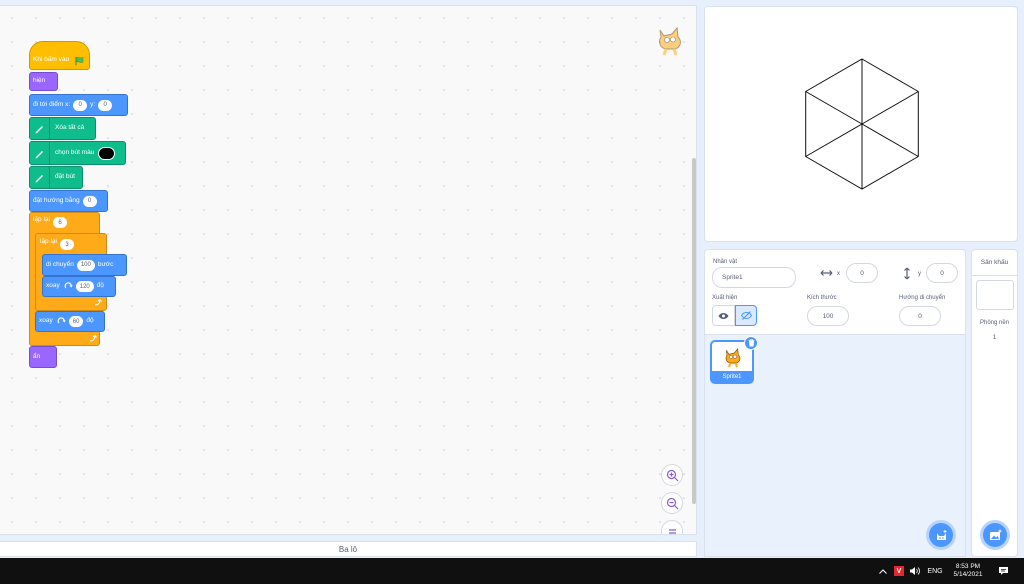  What do you see at coordinates (922, 298) in the screenshot?
I see `direction-label: Hướng di chuyển` at bounding box center [922, 298].